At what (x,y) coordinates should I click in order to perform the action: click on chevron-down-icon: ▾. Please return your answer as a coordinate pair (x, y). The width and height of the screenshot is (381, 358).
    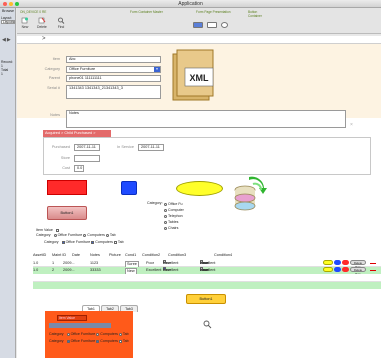
    Looking at the image, I should click on (157, 69).